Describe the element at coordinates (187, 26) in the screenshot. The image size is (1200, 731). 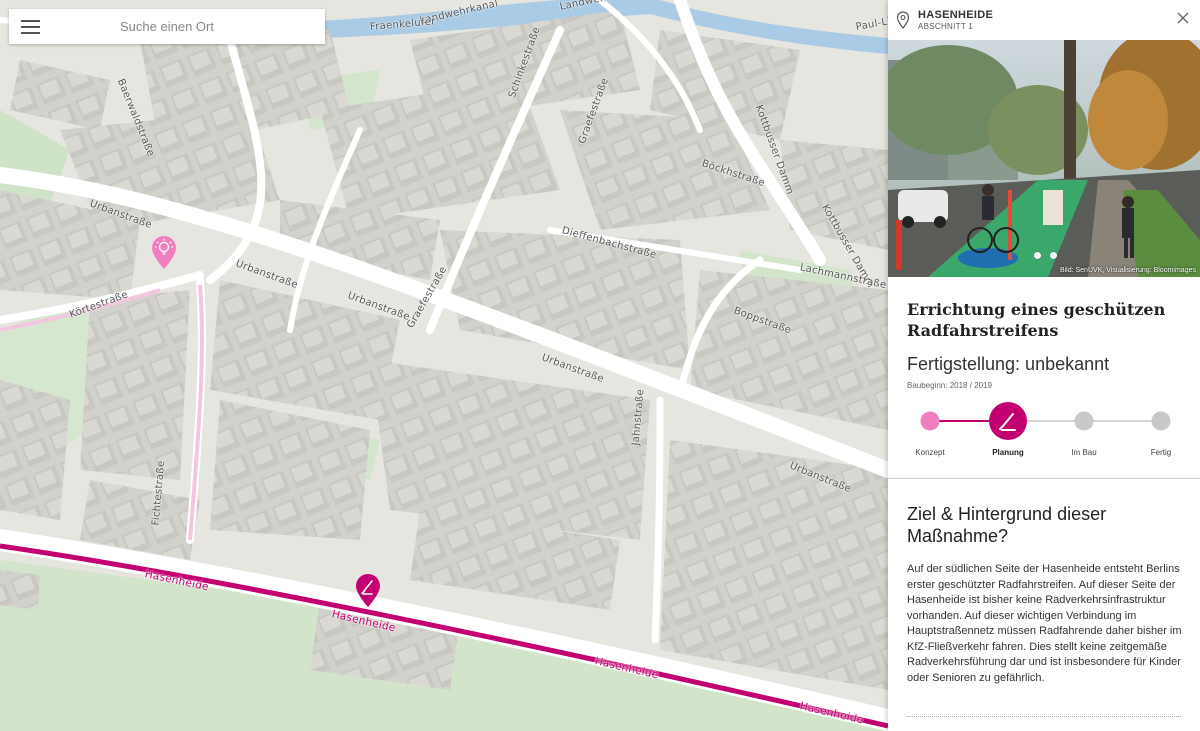
I see `search-input` at that location.